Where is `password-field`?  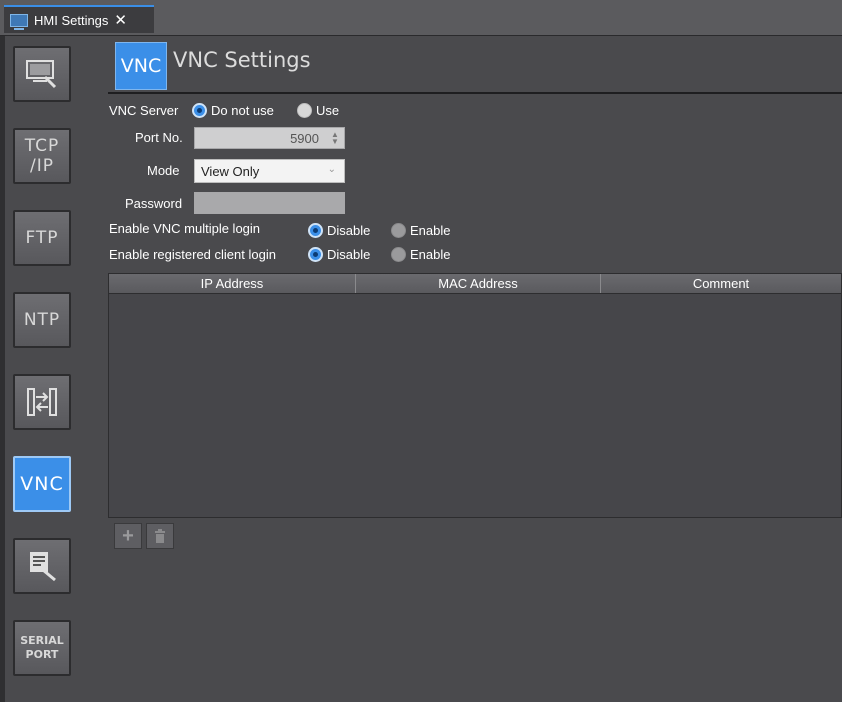 password-field is located at coordinates (269, 203).